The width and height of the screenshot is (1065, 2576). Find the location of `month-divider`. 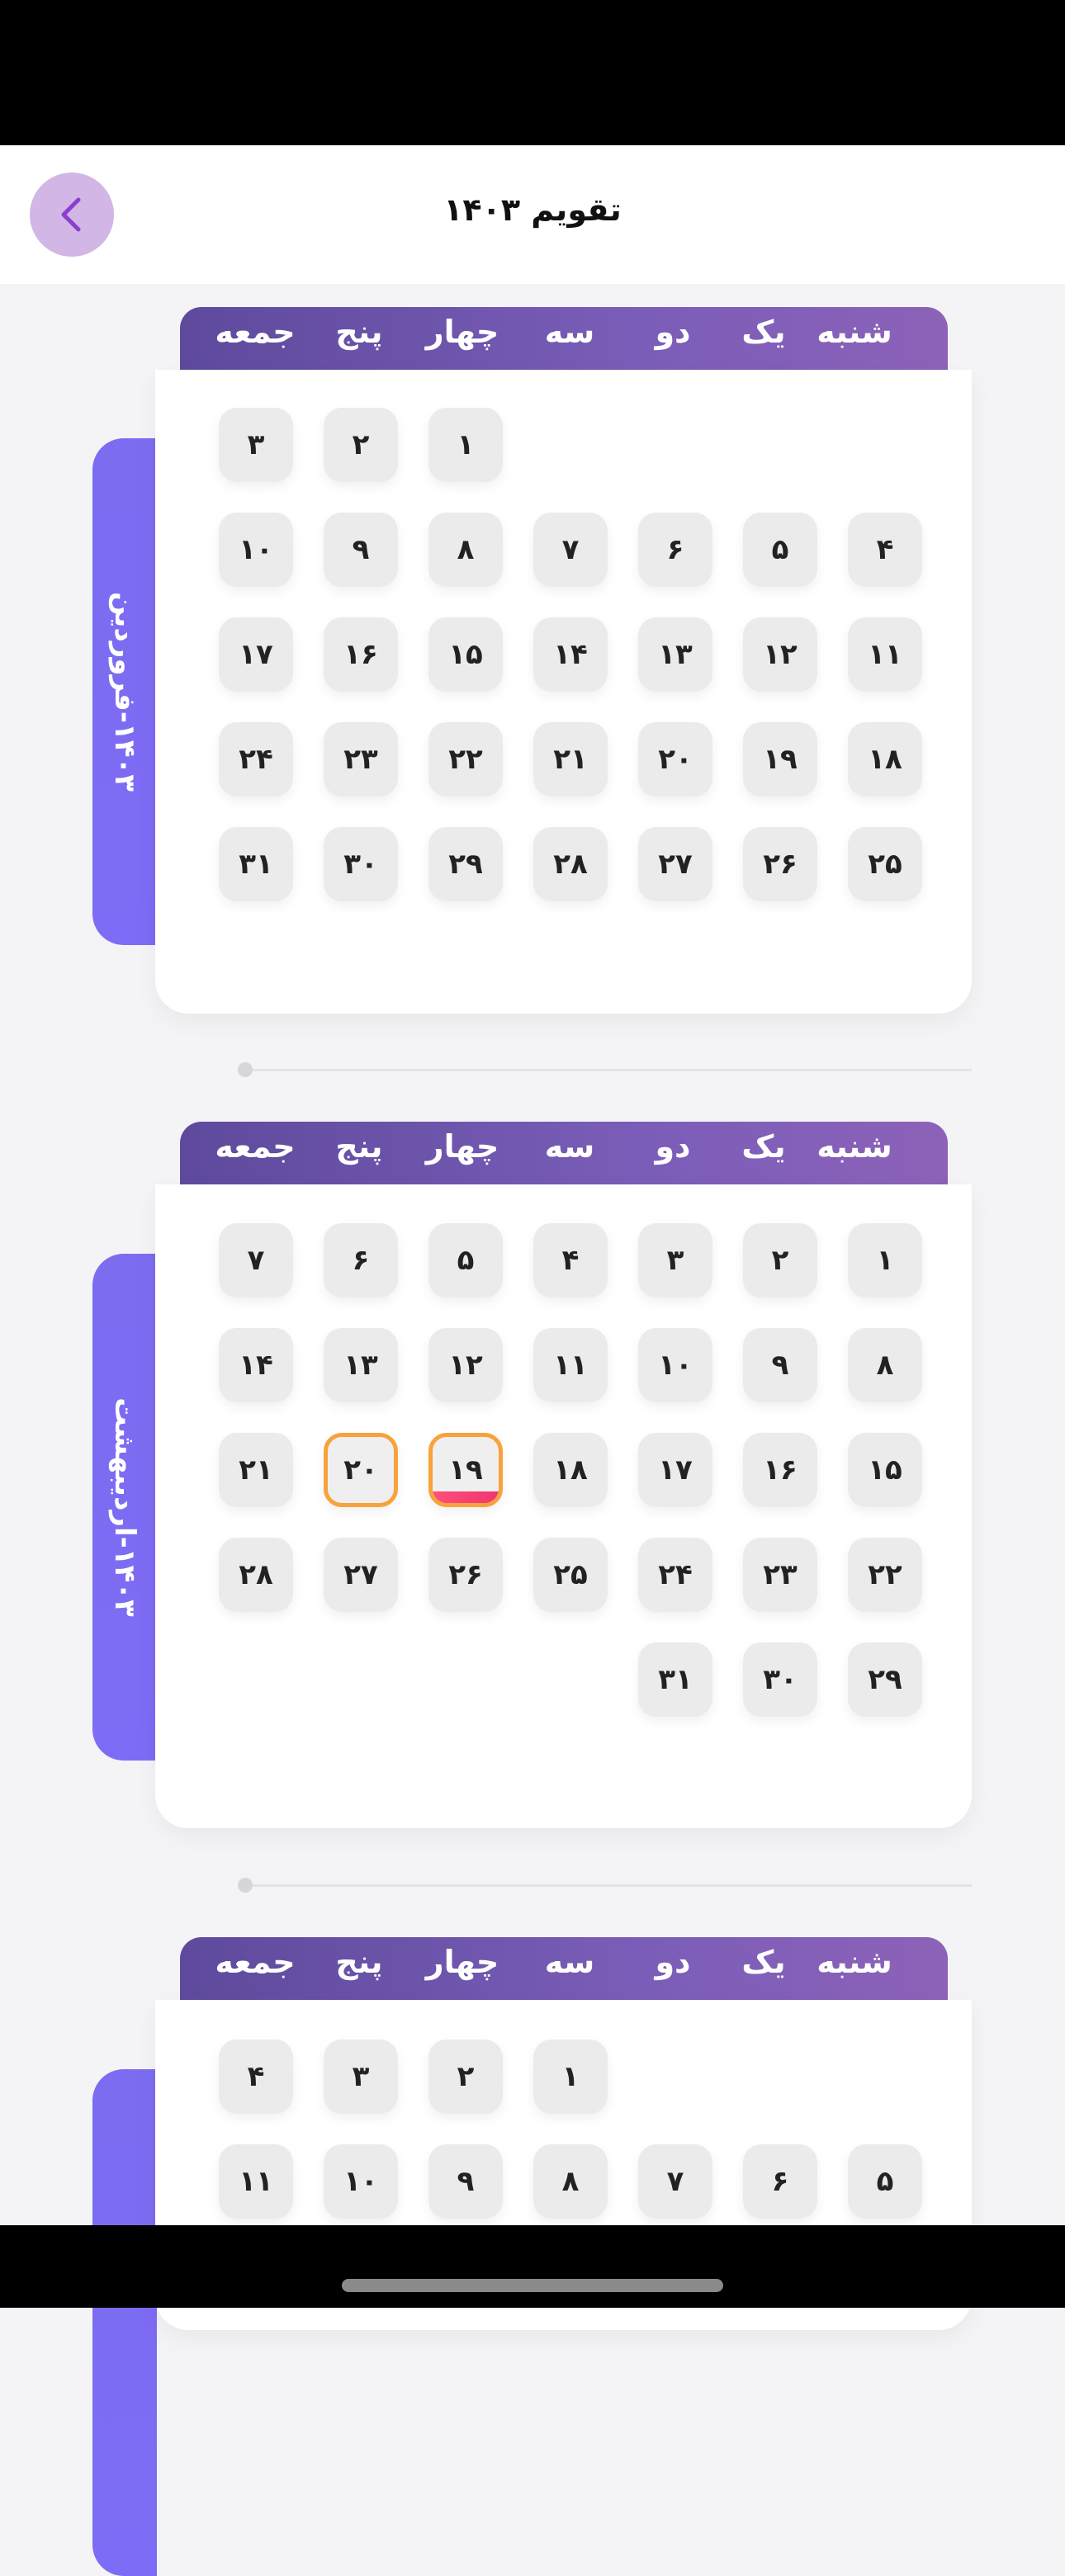

month-divider is located at coordinates (605, 1885).